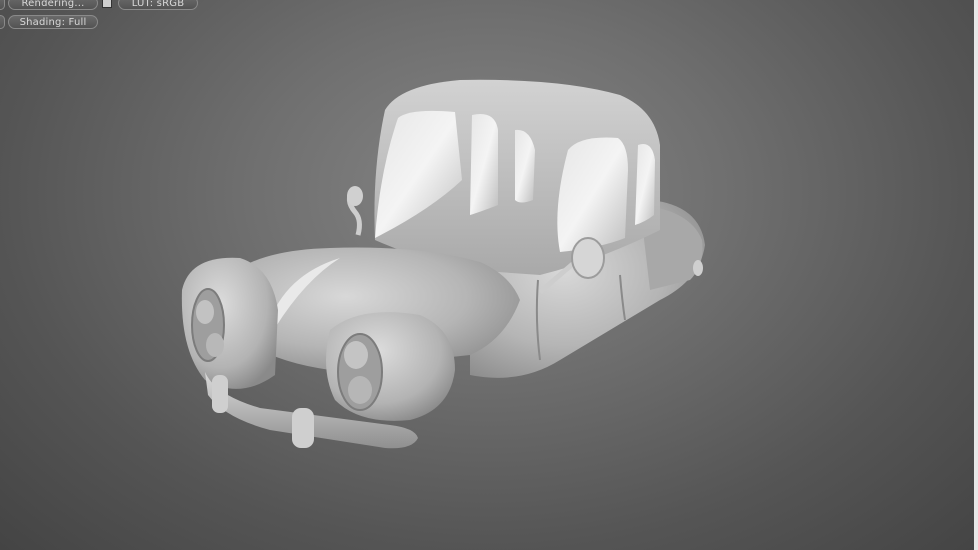 This screenshot has width=978, height=550. What do you see at coordinates (360, 390) in the screenshot?
I see `right-headlight-lower` at bounding box center [360, 390].